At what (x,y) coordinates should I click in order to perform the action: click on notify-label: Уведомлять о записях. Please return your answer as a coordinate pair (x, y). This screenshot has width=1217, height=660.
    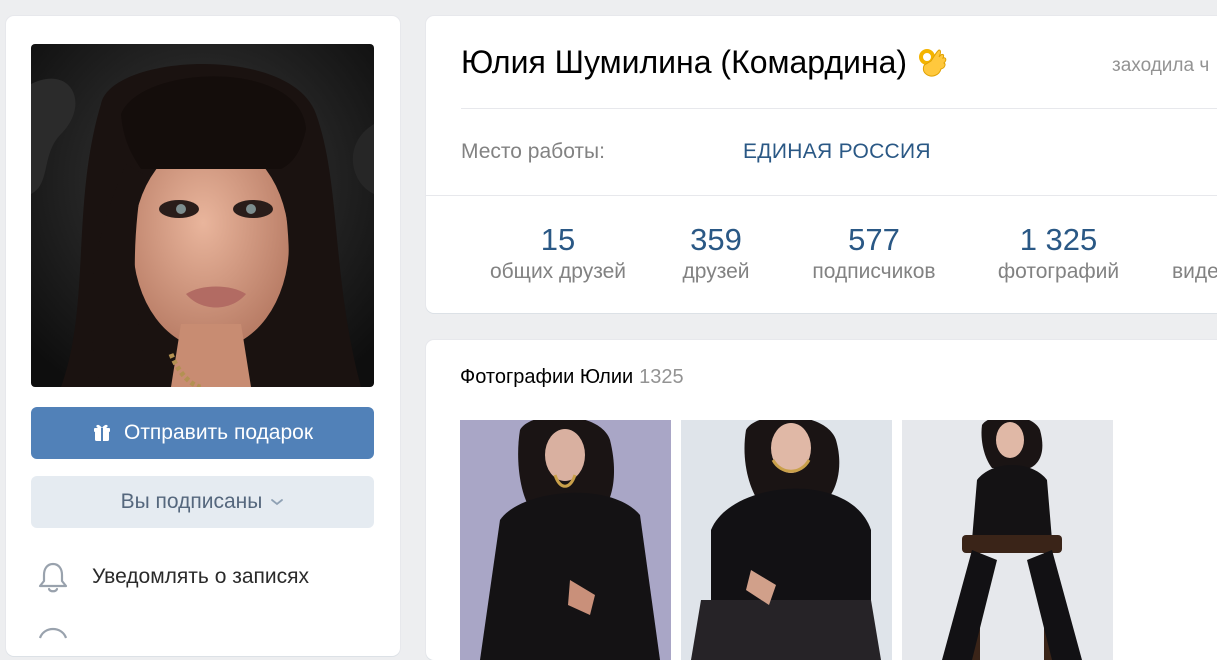
    Looking at the image, I should click on (200, 576).